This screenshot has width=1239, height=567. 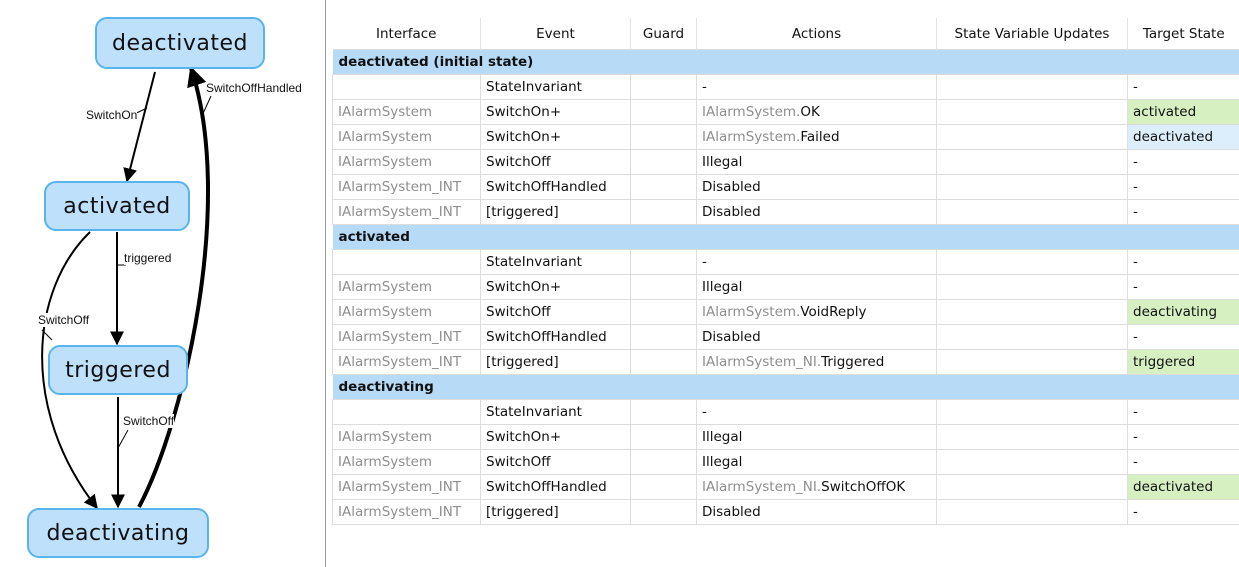 What do you see at coordinates (816, 112) in the screenshot?
I see `cell-actions: IAlarmSystem.OK` at bounding box center [816, 112].